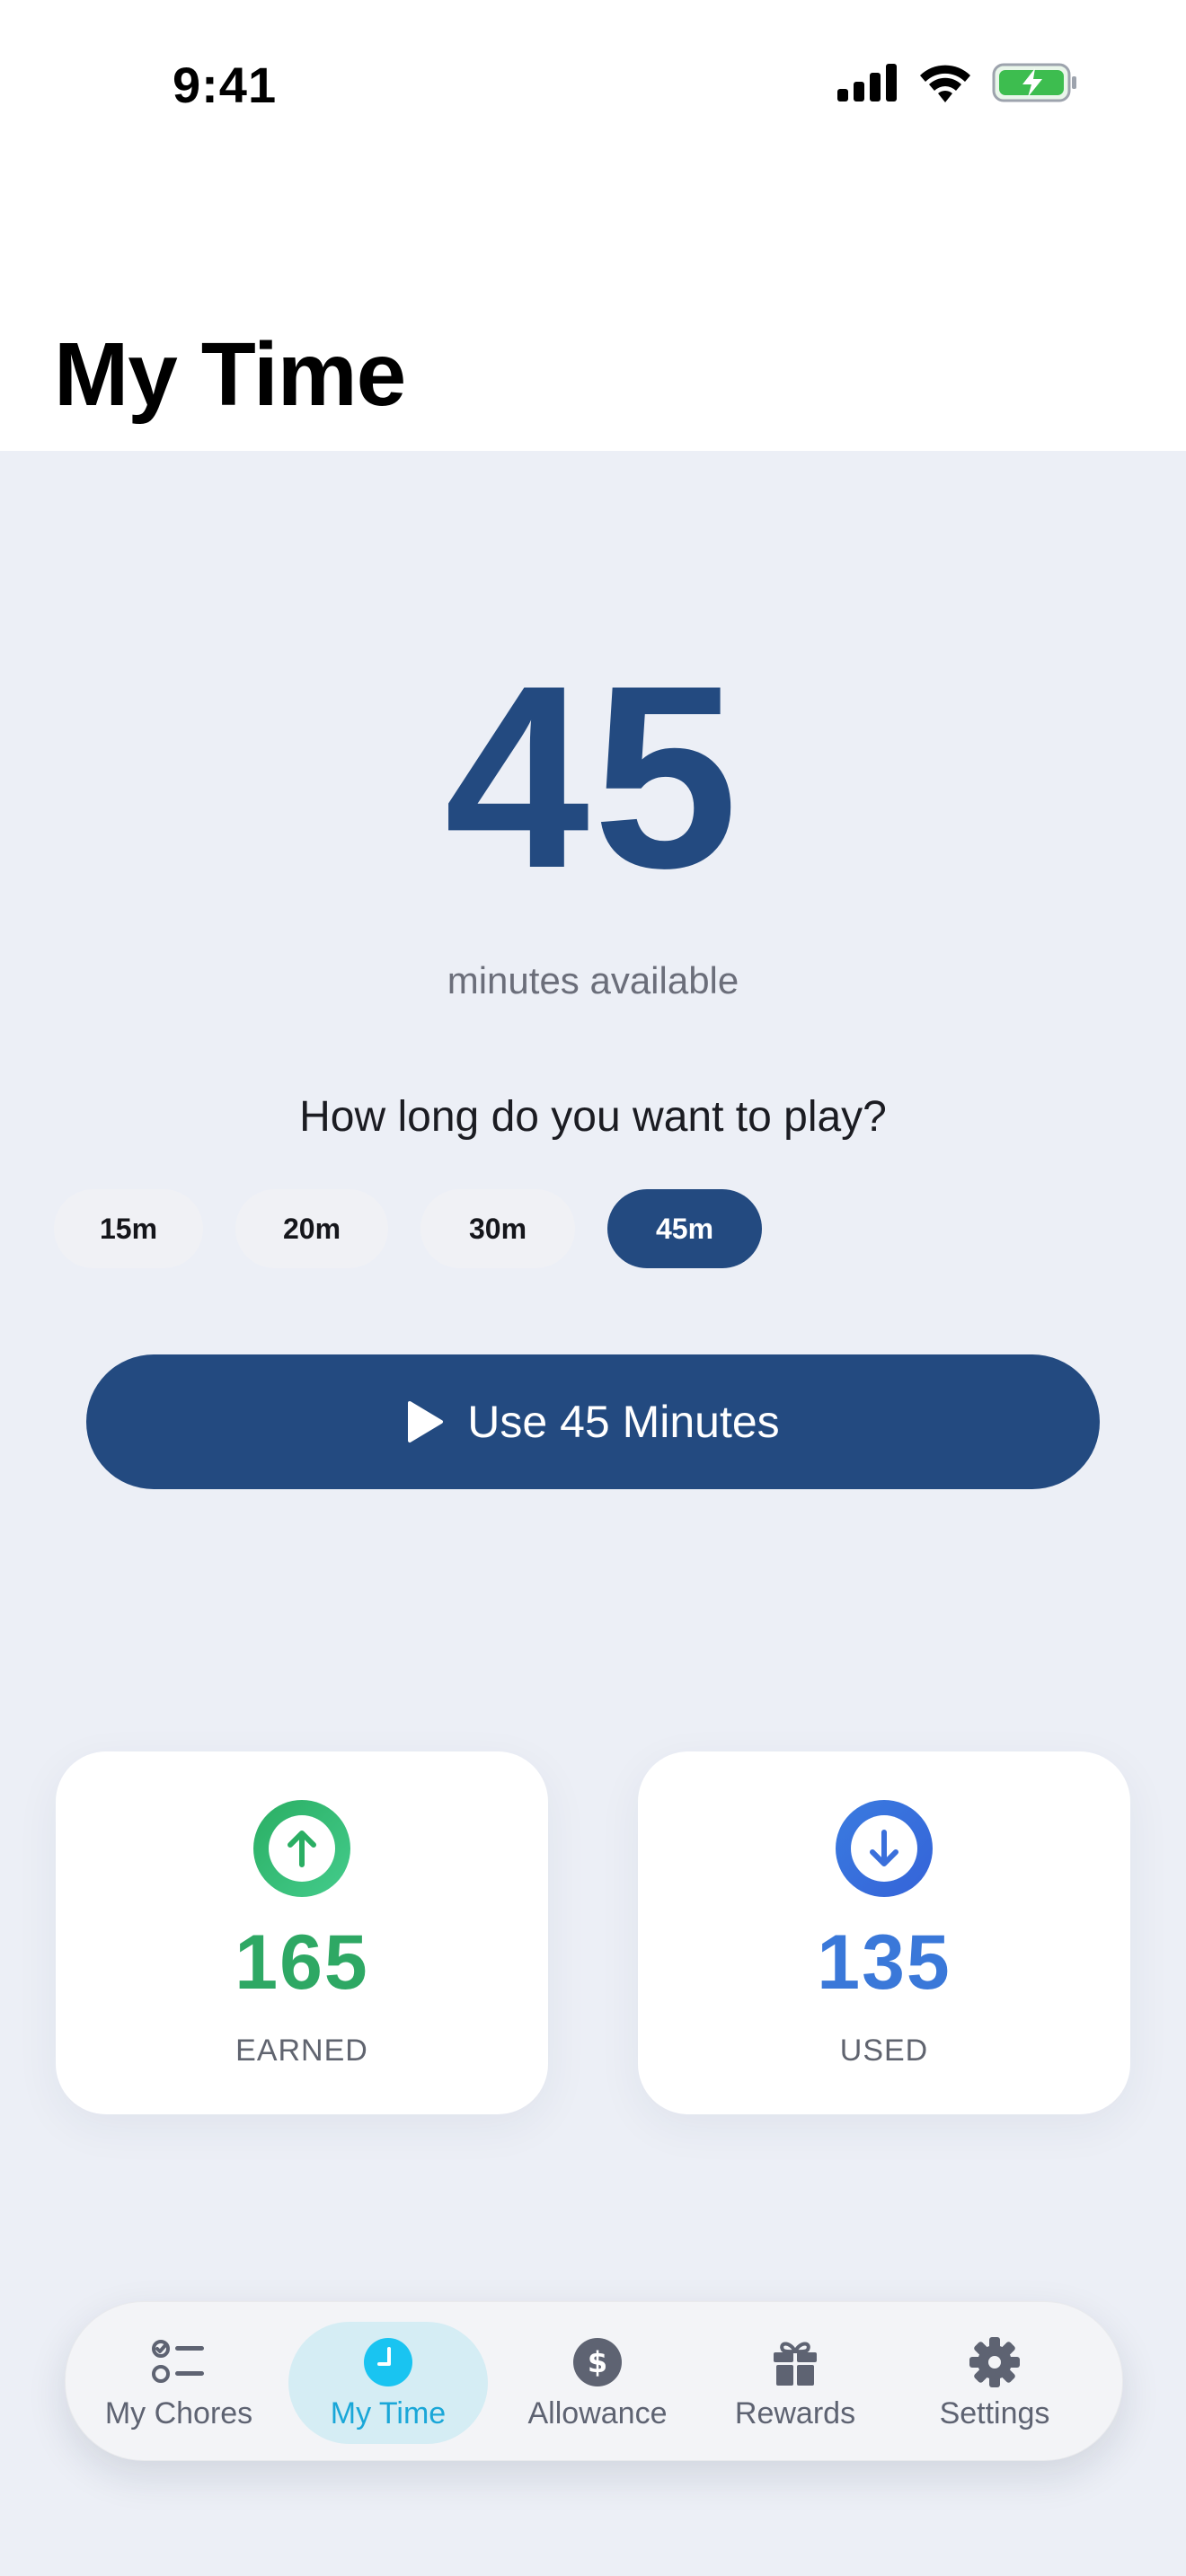 The width and height of the screenshot is (1186, 2576). I want to click on tab-my-time: My Time, so click(388, 2383).